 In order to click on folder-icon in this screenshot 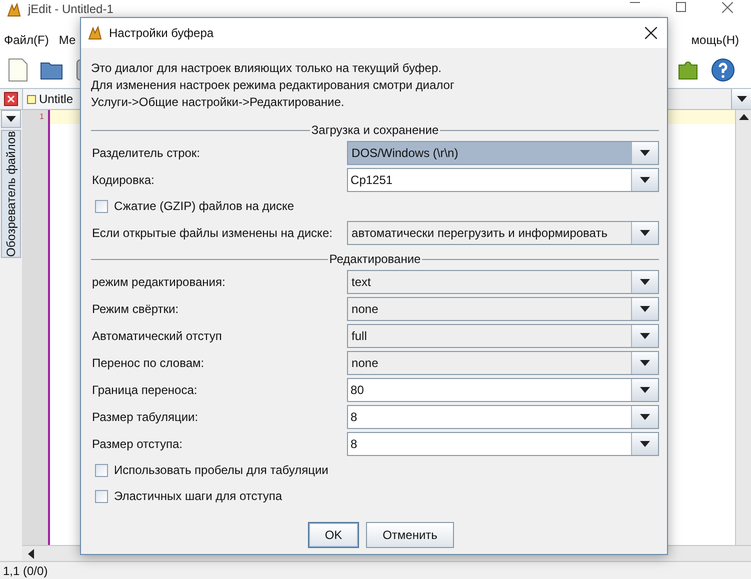, I will do `click(52, 70)`.